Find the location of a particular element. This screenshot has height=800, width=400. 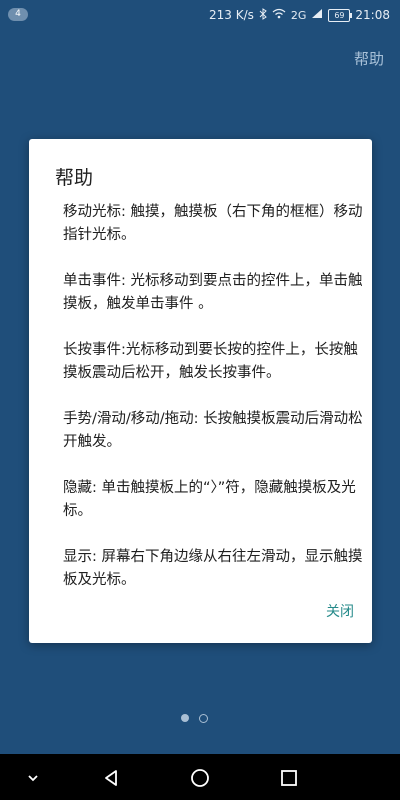

page-indicator is located at coordinates (194, 718).